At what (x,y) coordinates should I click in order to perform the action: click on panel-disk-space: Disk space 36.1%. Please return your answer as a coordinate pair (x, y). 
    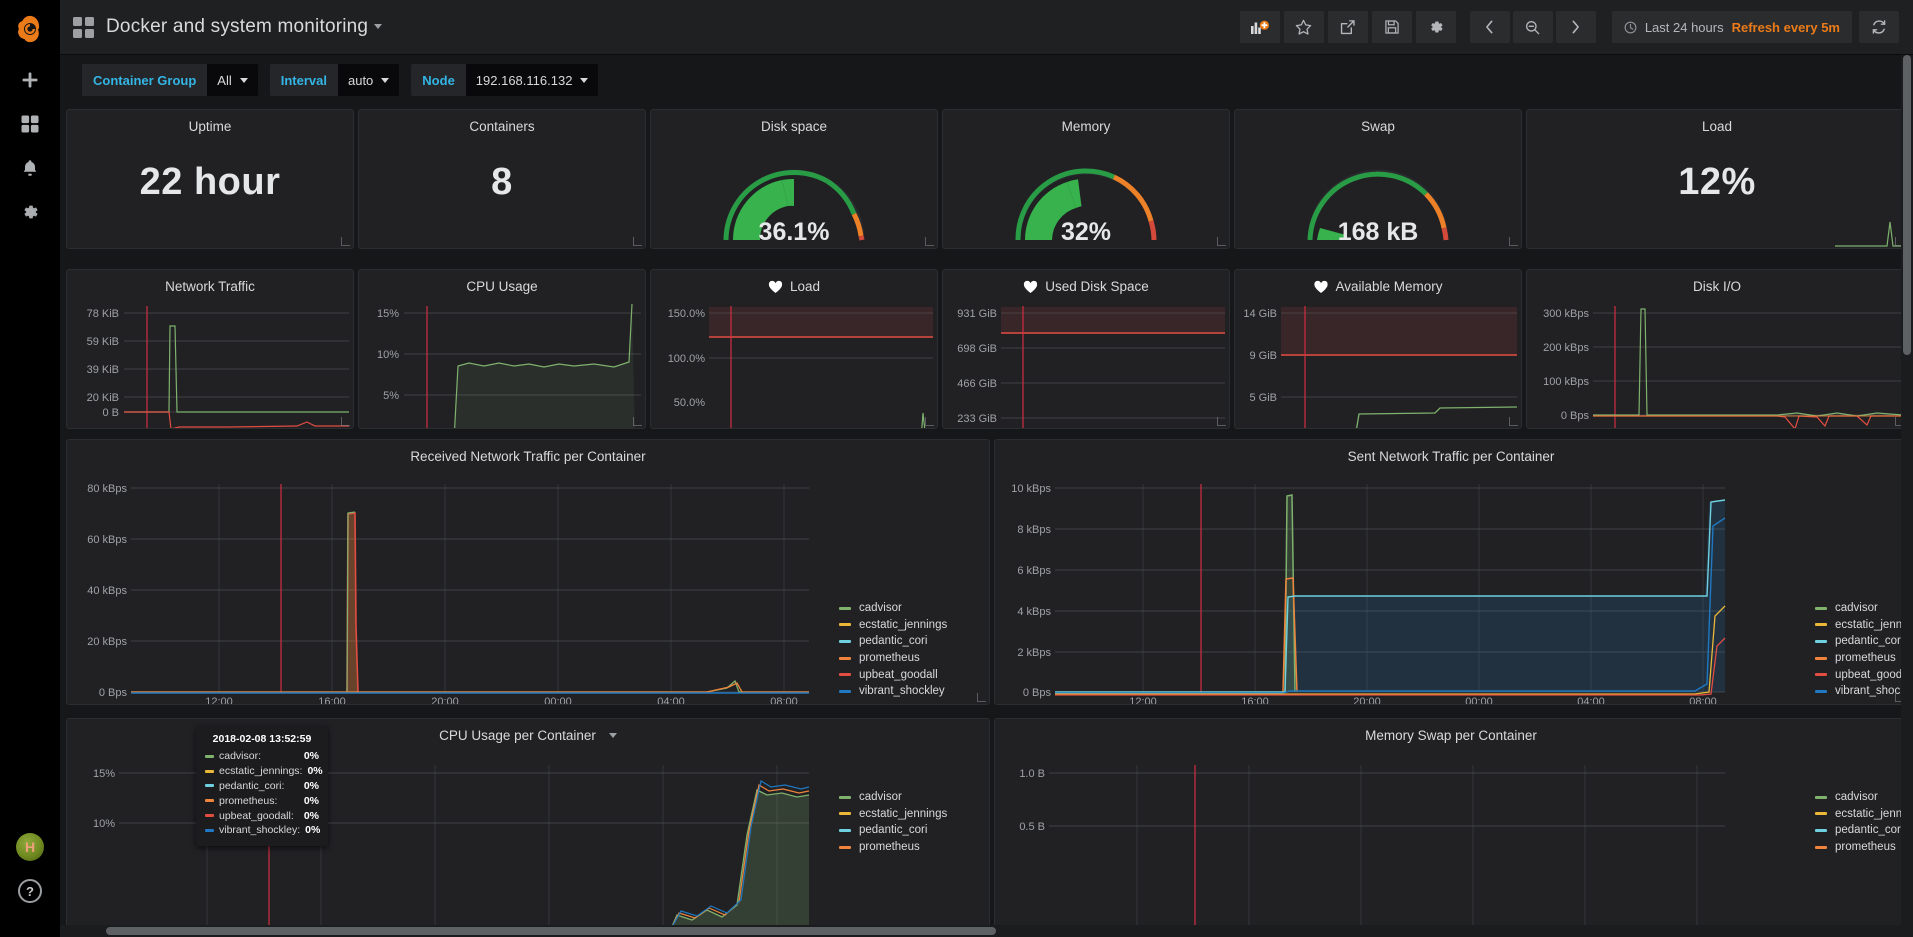
    Looking at the image, I should click on (794, 179).